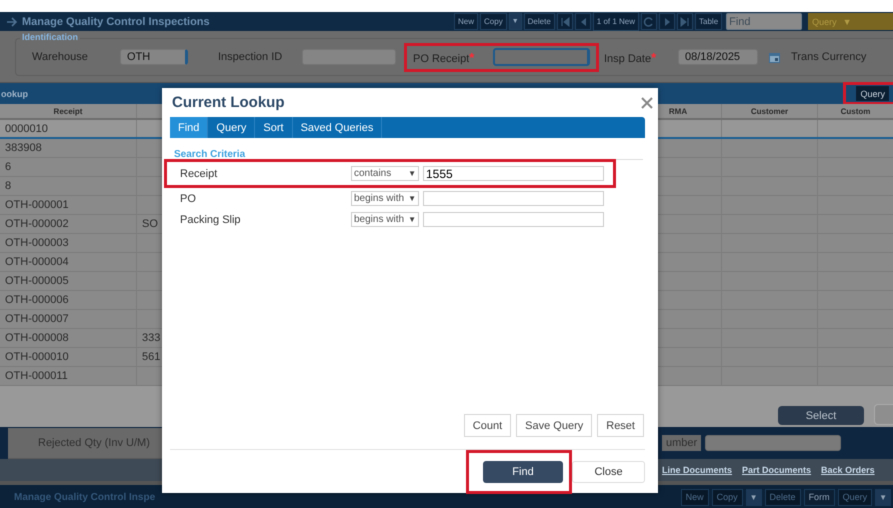  Describe the element at coordinates (211, 220) in the screenshot. I see `field-label: Packing Slip` at that location.